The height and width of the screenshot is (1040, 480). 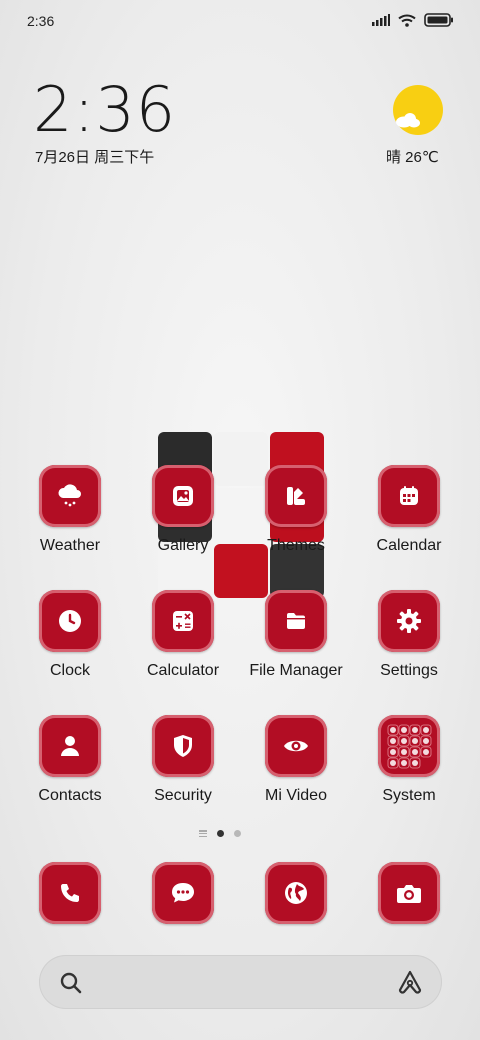 What do you see at coordinates (70, 545) in the screenshot?
I see `app-label: Weather` at bounding box center [70, 545].